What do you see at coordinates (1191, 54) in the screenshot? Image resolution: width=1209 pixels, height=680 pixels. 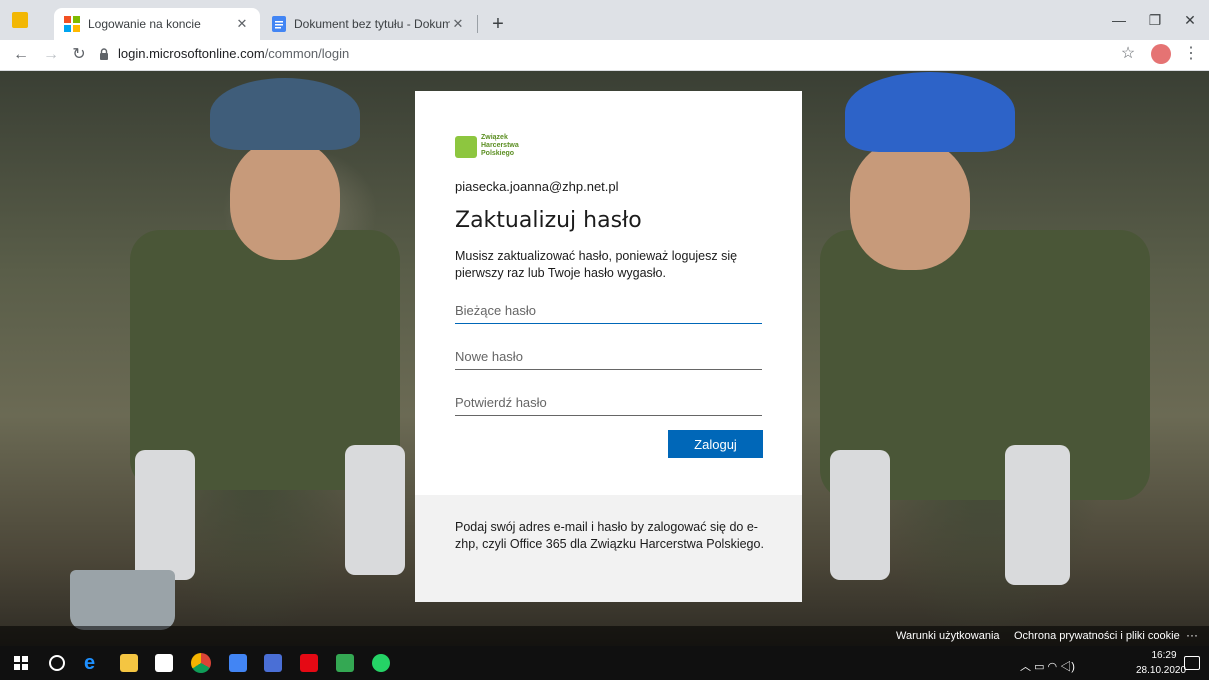 I see `menu-kebab-icon: ⋮` at bounding box center [1191, 54].